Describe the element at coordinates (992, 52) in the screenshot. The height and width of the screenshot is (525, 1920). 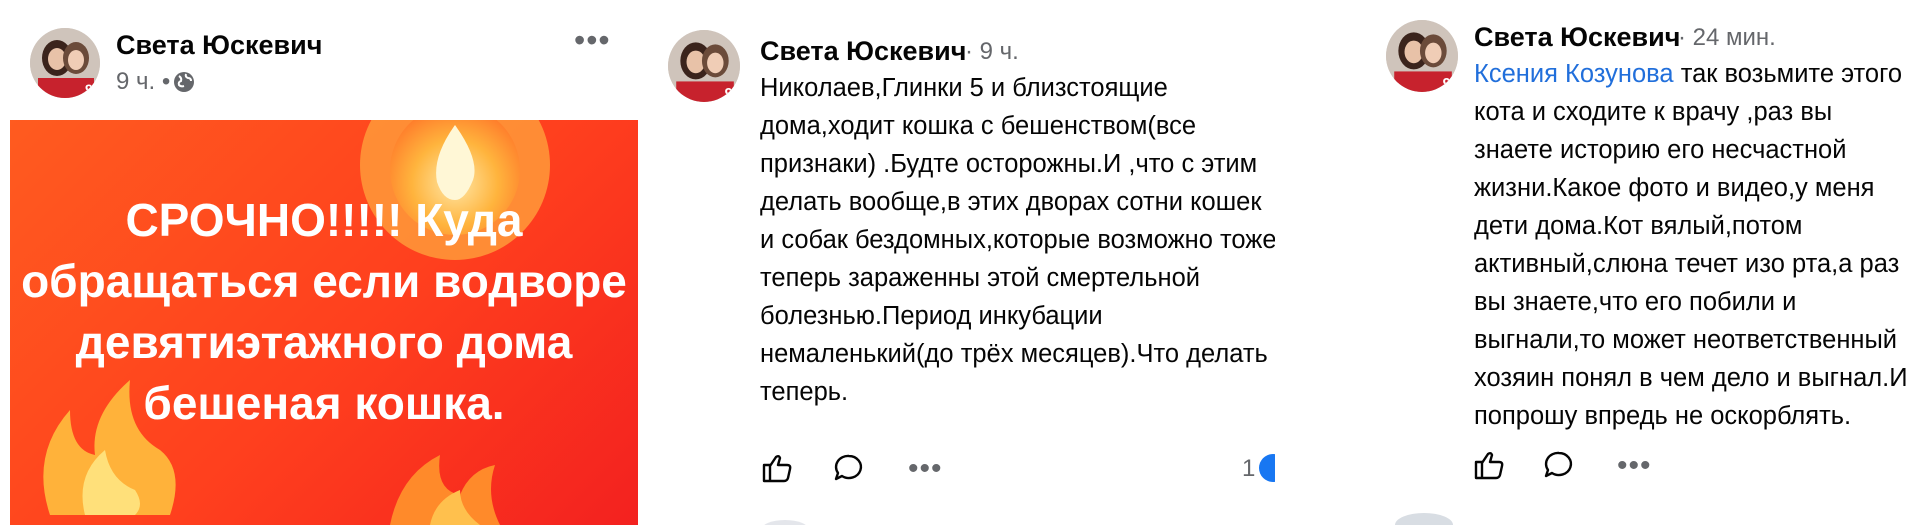
I see `comment-timestamp: · 9 ч.` at that location.